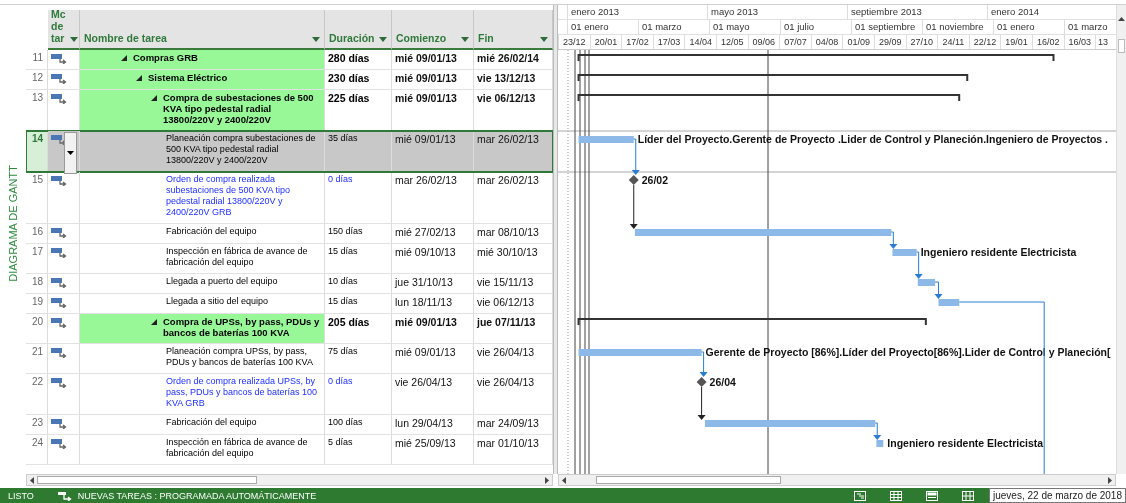  Describe the element at coordinates (655, 180) in the screenshot. I see `bar-label: 26/02` at that location.